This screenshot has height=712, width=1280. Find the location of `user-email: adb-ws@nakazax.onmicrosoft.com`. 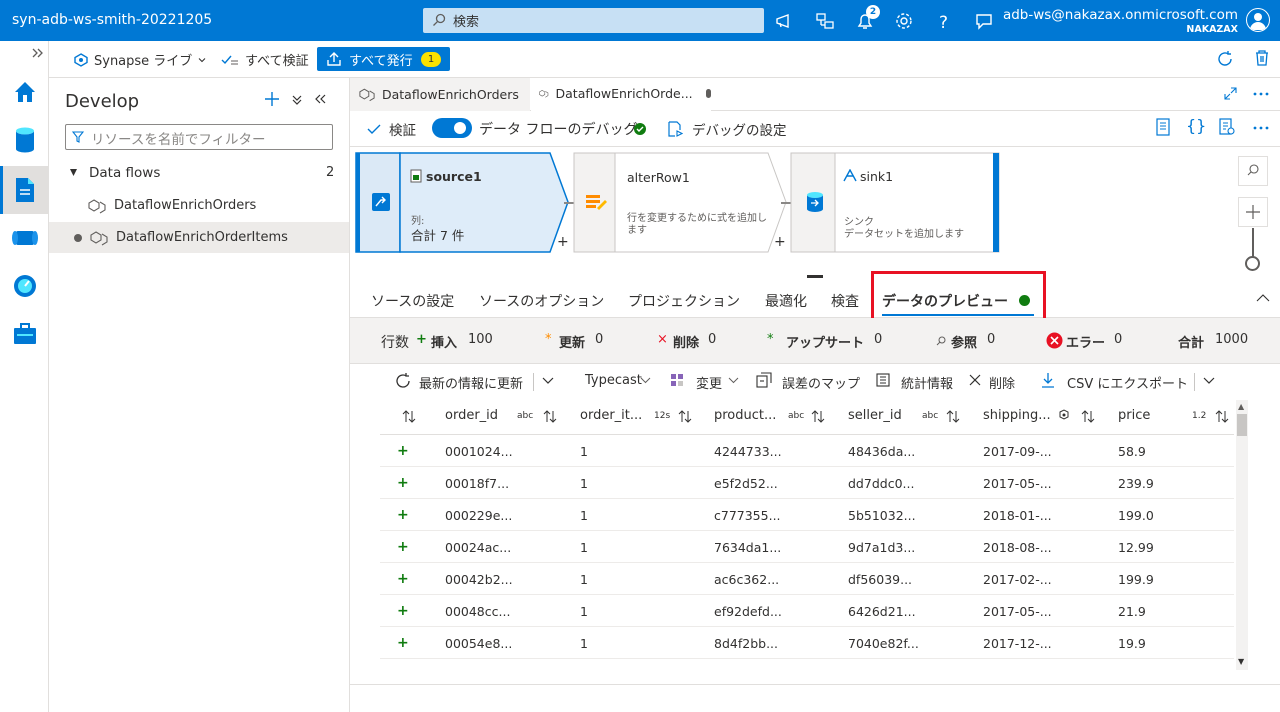

user-email: adb-ws@nakazax.onmicrosoft.com is located at coordinates (1120, 15).